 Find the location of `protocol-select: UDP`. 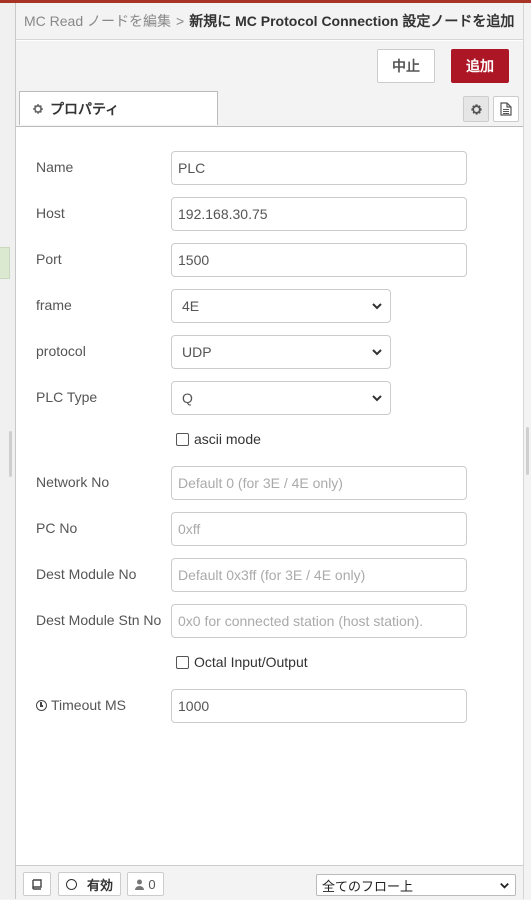

protocol-select: UDP is located at coordinates (281, 352).